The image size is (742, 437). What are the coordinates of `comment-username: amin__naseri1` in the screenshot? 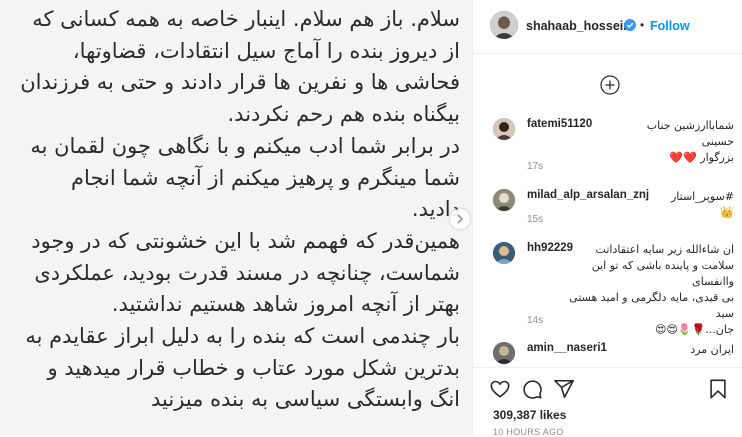 It's located at (567, 348).